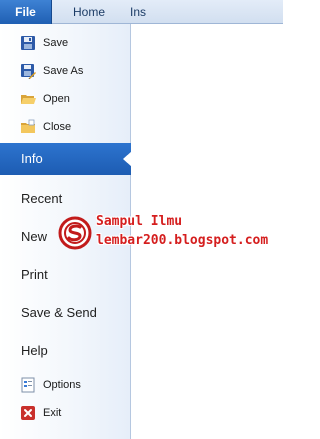  I want to click on save-label: Save, so click(56, 43).